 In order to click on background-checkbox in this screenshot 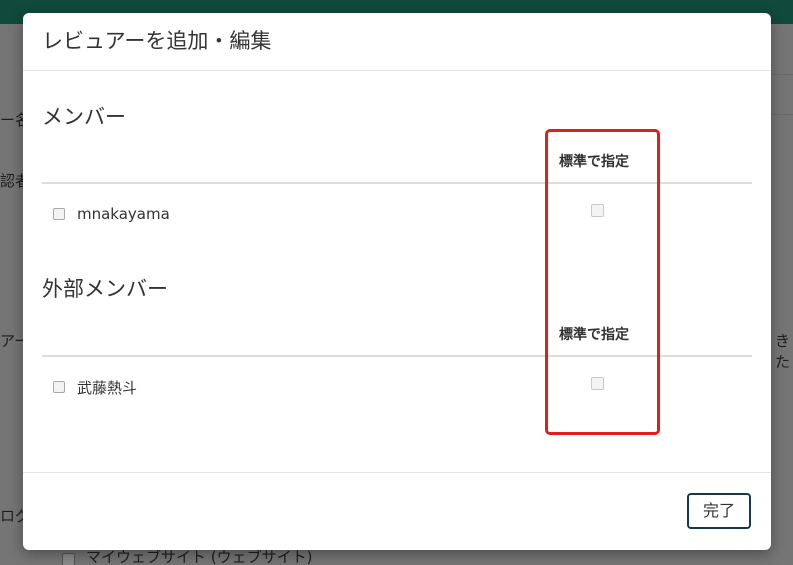, I will do `click(68, 559)`.